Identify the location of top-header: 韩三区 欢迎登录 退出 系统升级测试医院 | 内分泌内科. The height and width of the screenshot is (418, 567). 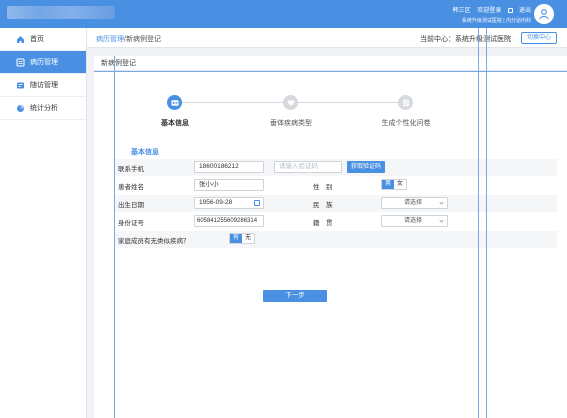
(283, 14).